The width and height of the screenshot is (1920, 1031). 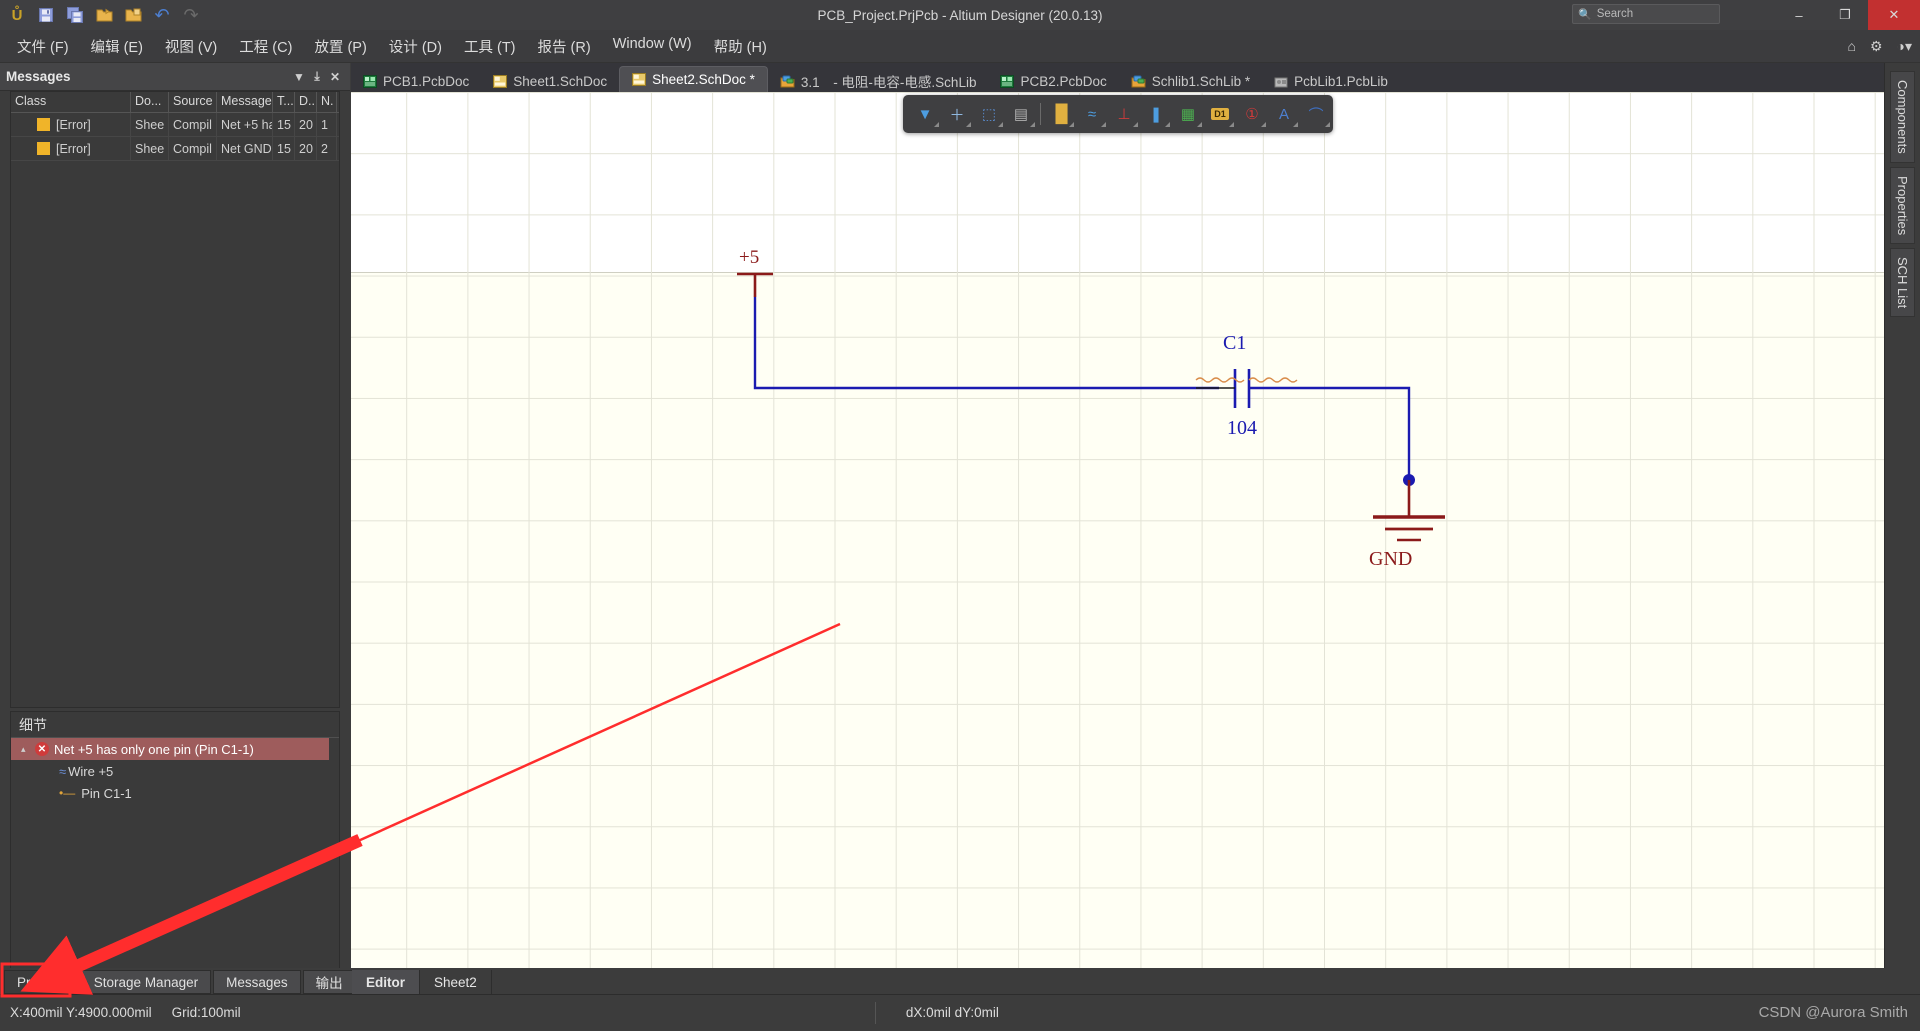 What do you see at coordinates (175, 725) in the screenshot?
I see `detail-panel-title: 细节` at bounding box center [175, 725].